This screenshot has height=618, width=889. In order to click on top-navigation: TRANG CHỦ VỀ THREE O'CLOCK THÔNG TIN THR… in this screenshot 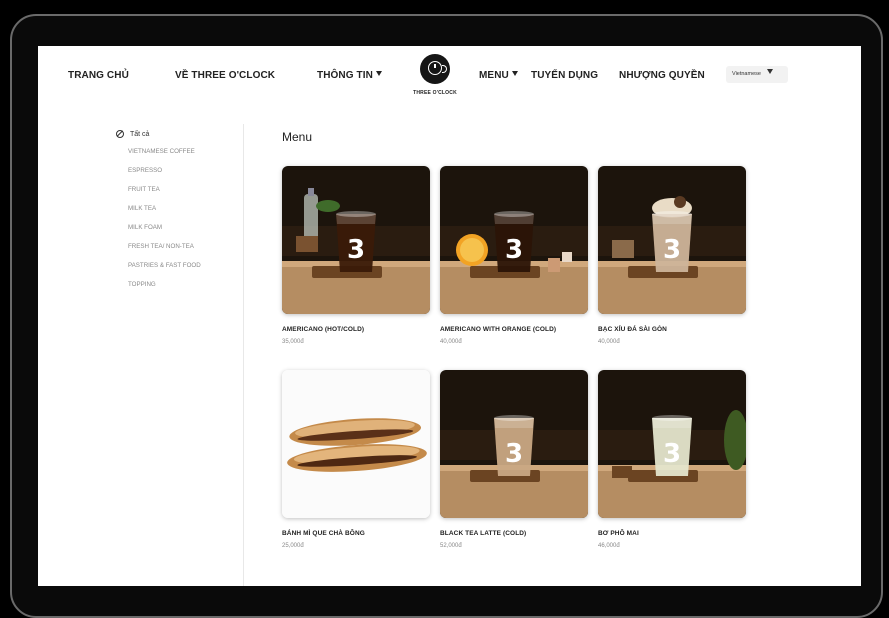, I will do `click(449, 80)`.